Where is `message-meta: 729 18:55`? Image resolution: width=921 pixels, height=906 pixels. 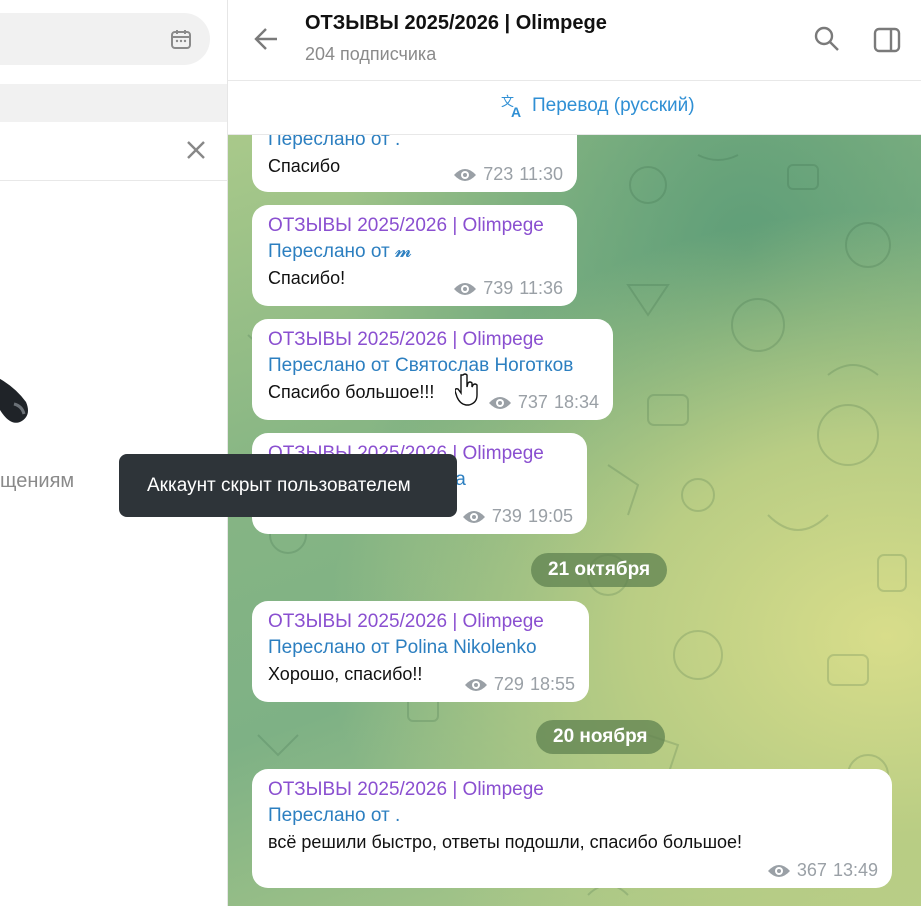 message-meta: 729 18:55 is located at coordinates (519, 684).